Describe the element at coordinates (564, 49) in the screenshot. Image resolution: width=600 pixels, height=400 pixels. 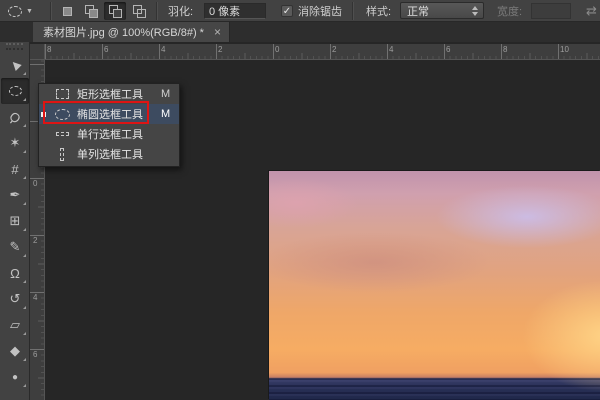
I see `ruler-number: 10` at that location.